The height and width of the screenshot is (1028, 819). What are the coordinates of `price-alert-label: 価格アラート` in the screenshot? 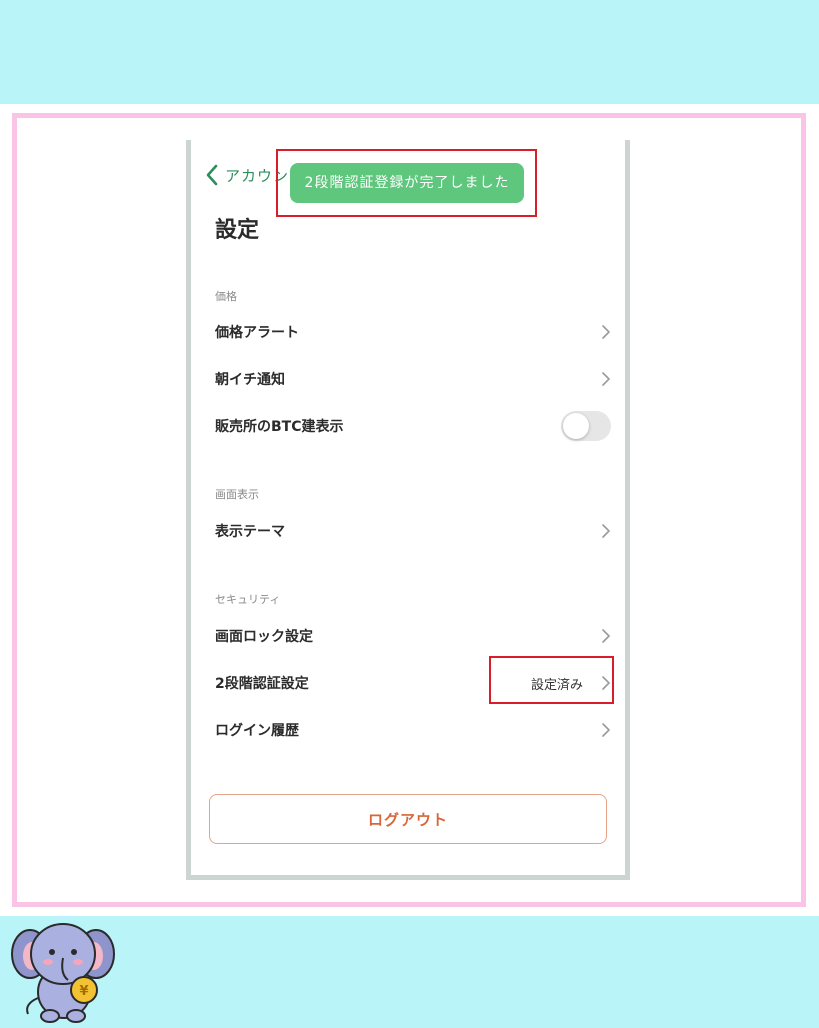 It's located at (257, 333).